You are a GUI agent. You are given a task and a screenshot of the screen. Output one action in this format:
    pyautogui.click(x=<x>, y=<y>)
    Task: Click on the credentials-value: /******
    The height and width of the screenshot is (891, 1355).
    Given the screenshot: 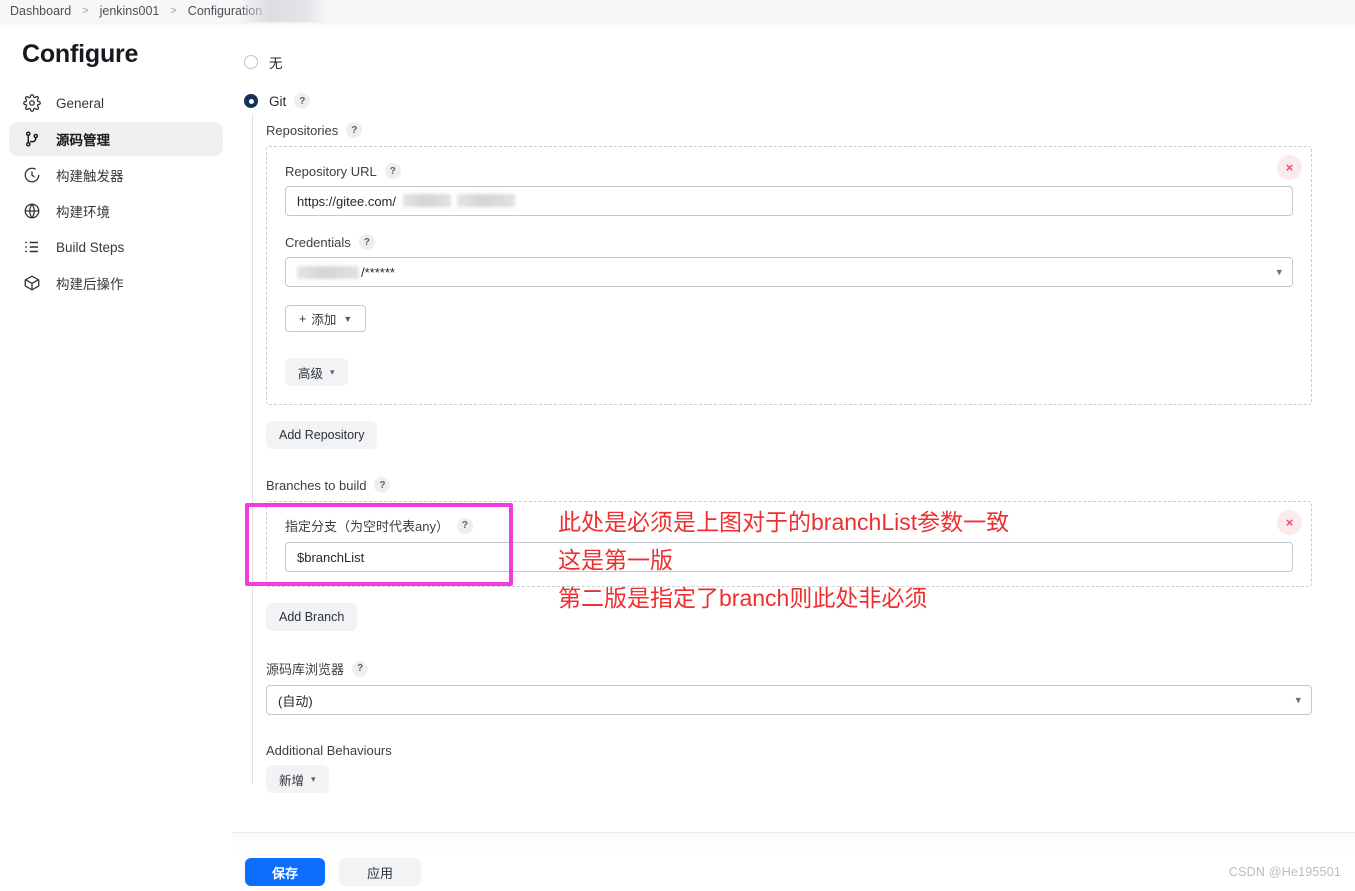 What is the action you would take?
    pyautogui.click(x=378, y=272)
    